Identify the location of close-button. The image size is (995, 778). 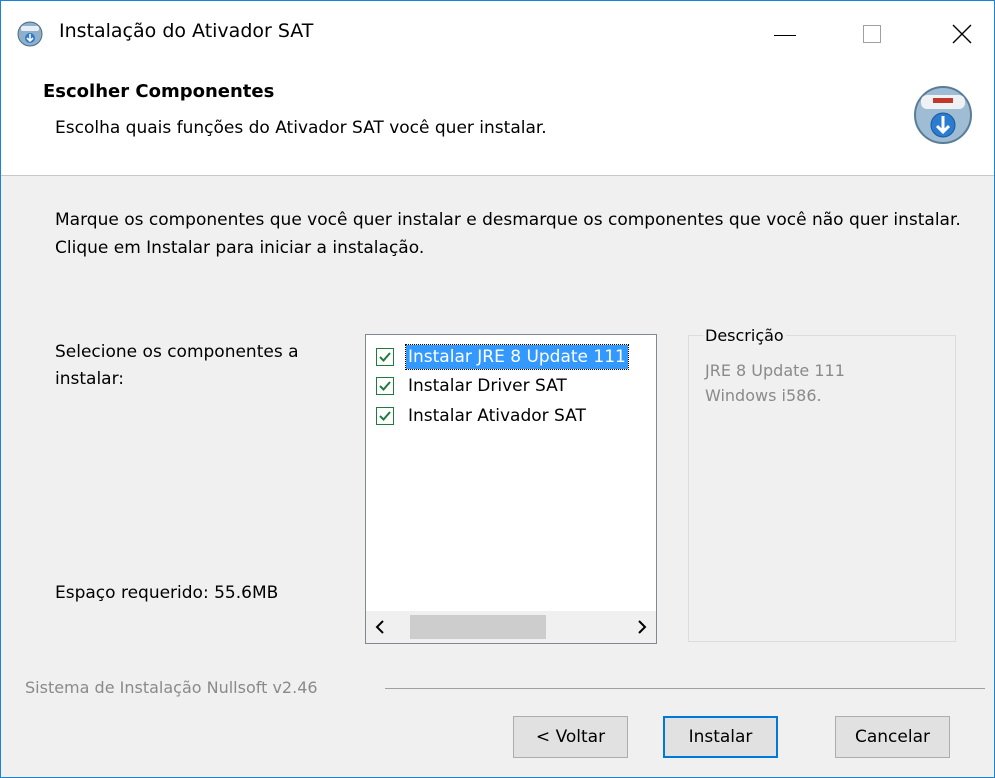
(962, 32).